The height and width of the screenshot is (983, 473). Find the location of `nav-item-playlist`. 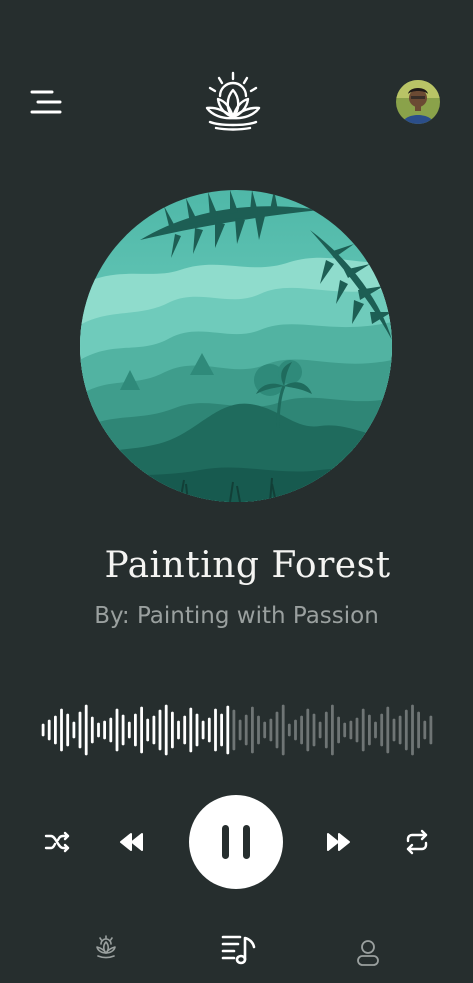

nav-item-playlist is located at coordinates (239, 951).